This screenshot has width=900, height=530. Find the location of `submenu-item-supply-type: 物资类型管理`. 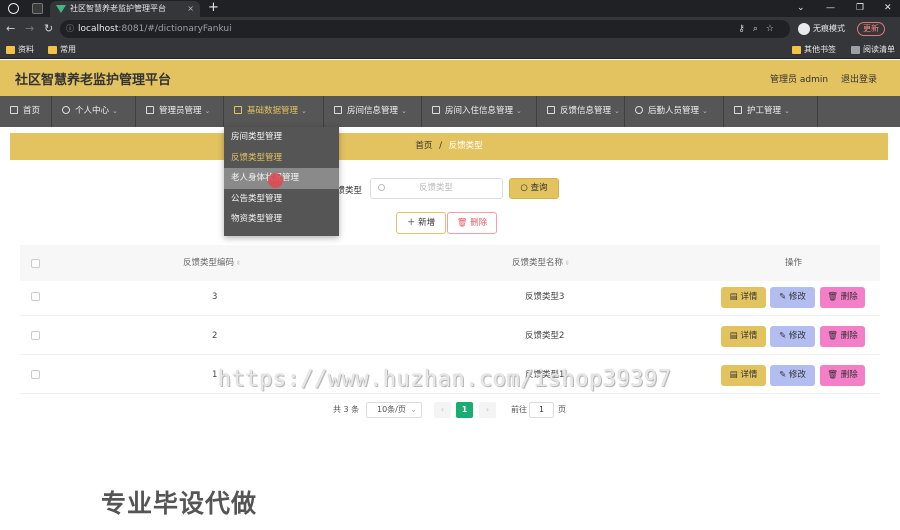

submenu-item-supply-type: 物资类型管理 is located at coordinates (281, 219).